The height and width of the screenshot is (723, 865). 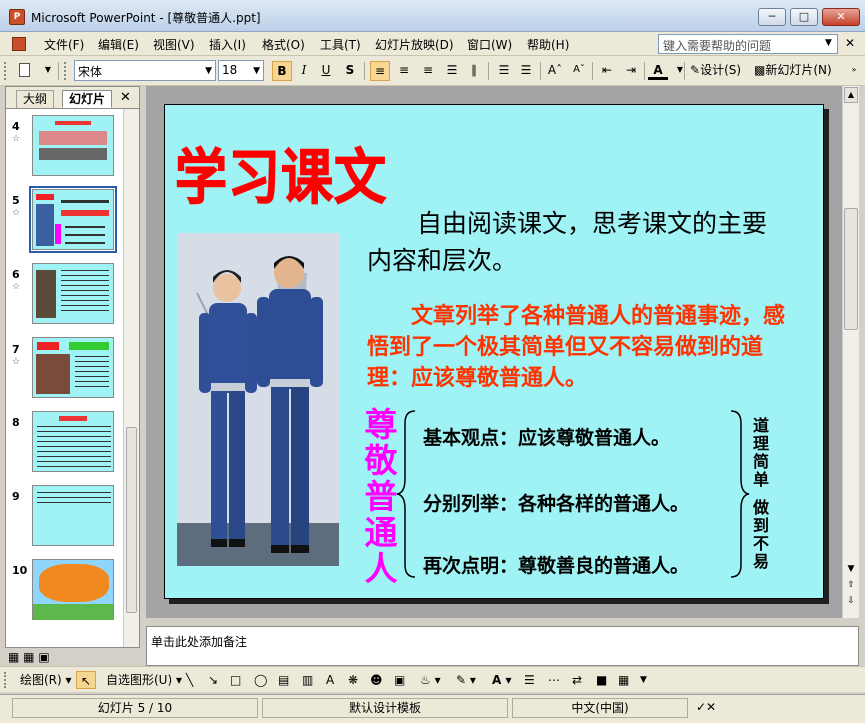 What do you see at coordinates (851, 95) in the screenshot?
I see `scroll-up-icon: ▲` at bounding box center [851, 95].